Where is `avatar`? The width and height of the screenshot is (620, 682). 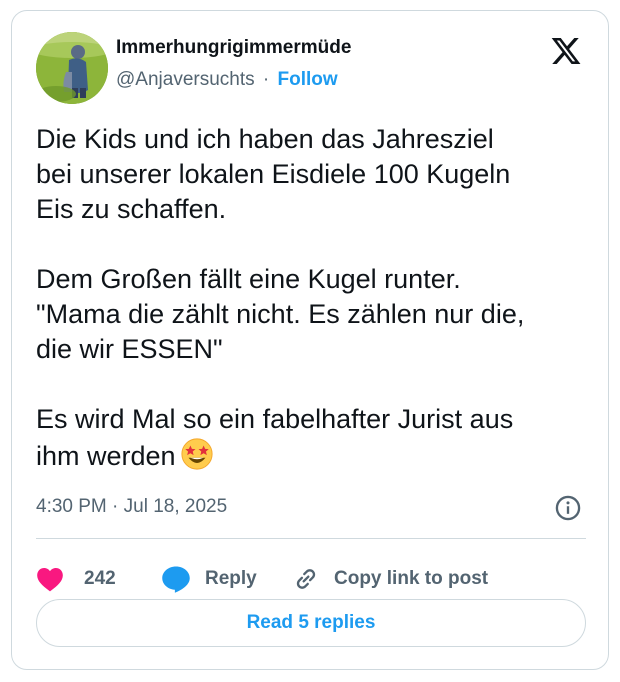 avatar is located at coordinates (72, 68).